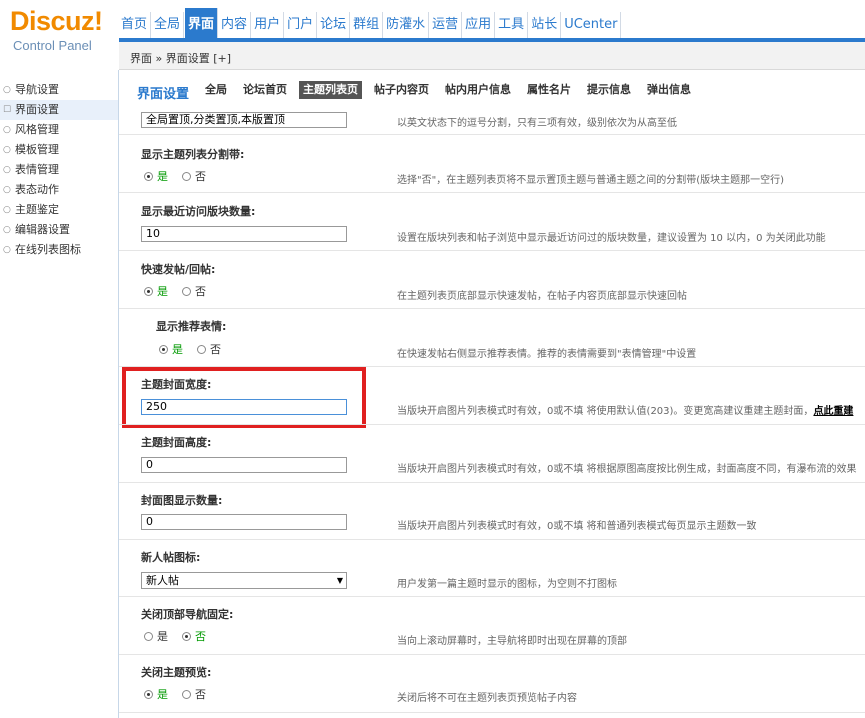 This screenshot has height=718, width=865. I want to click on sidebar-item: ☐ 界面设置, so click(59, 110).